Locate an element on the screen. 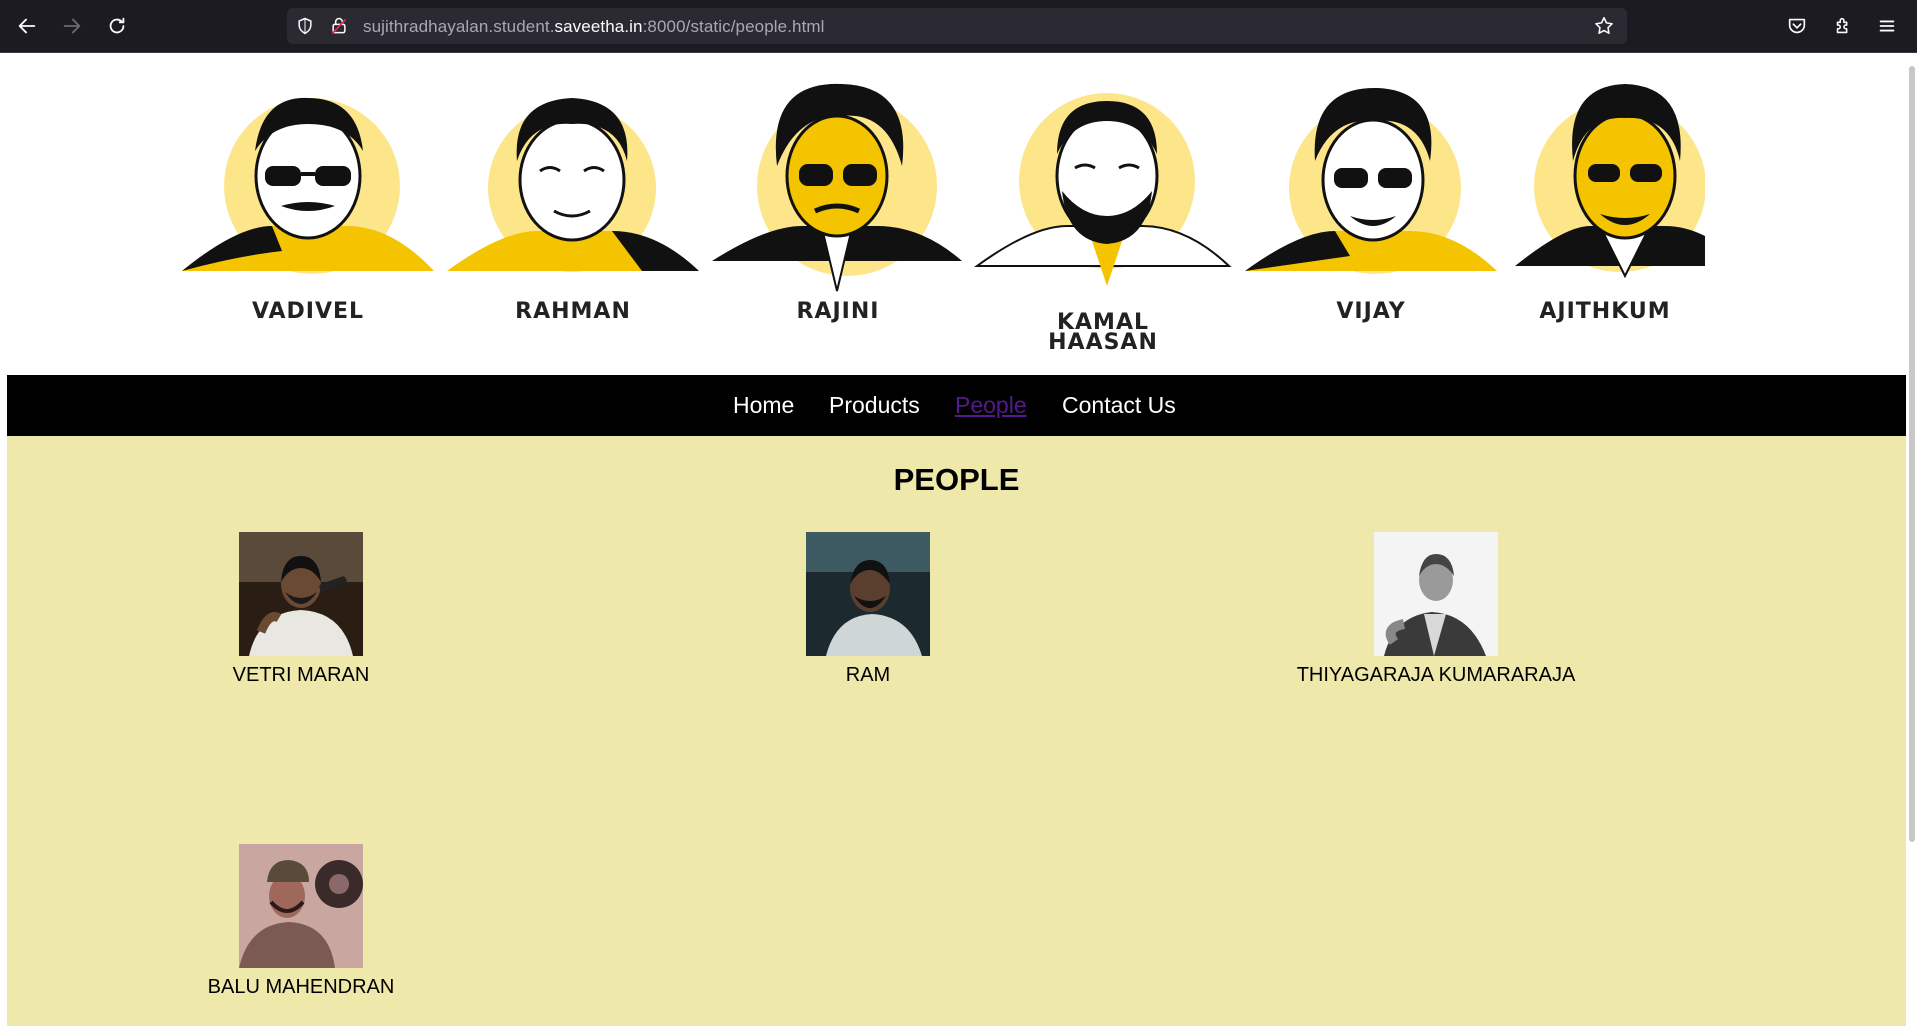  actor-illustration-vadivel: VADIVEL is located at coordinates (308, 211).